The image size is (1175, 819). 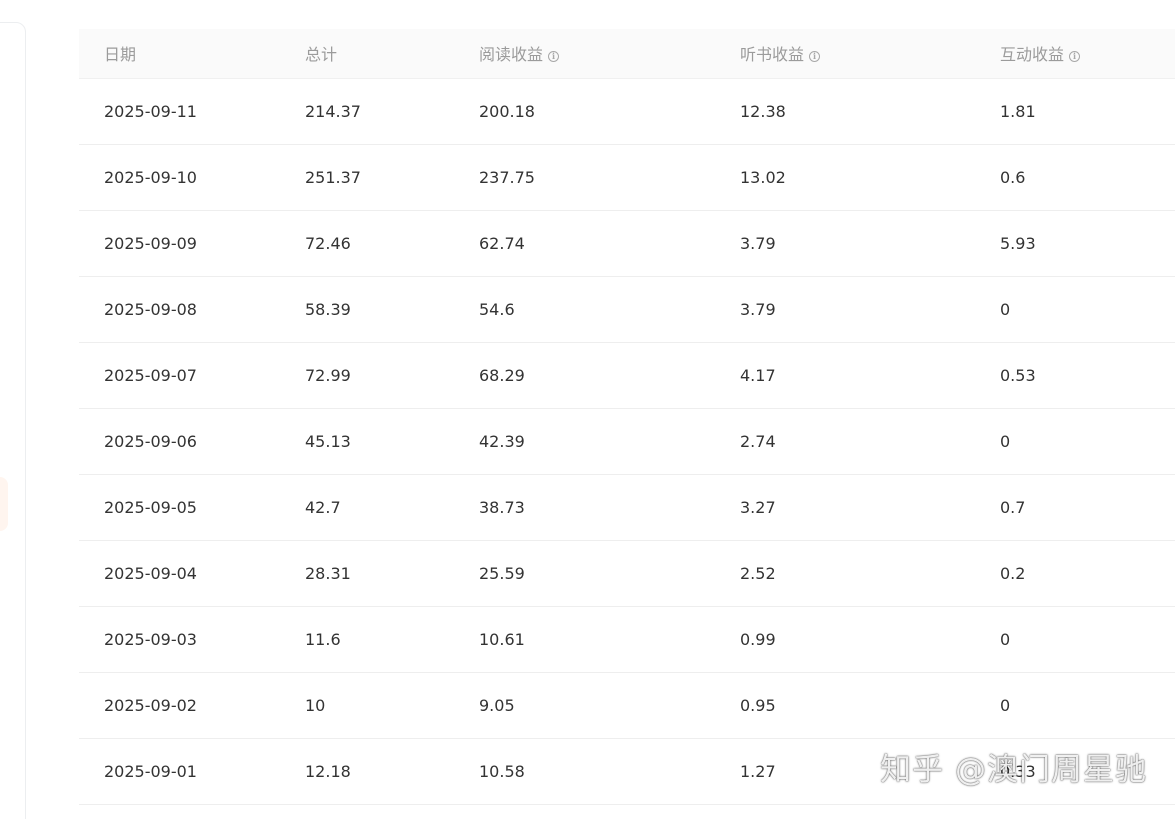 What do you see at coordinates (179, 375) in the screenshot?
I see `cell-date: 2025-09-07` at bounding box center [179, 375].